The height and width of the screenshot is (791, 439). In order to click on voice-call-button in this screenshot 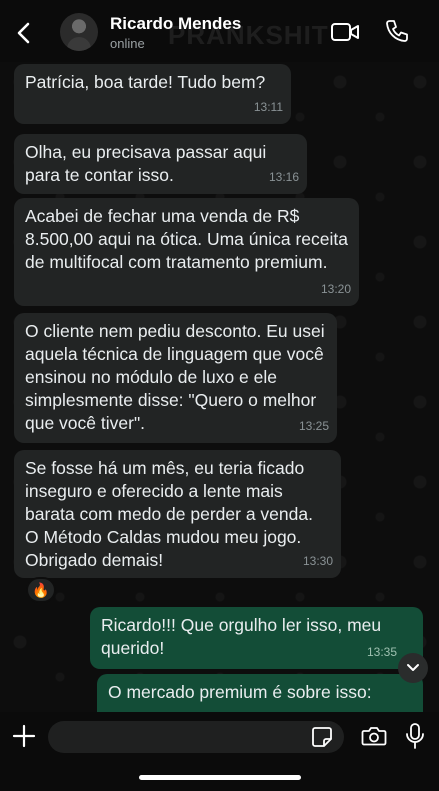, I will do `click(397, 31)`.